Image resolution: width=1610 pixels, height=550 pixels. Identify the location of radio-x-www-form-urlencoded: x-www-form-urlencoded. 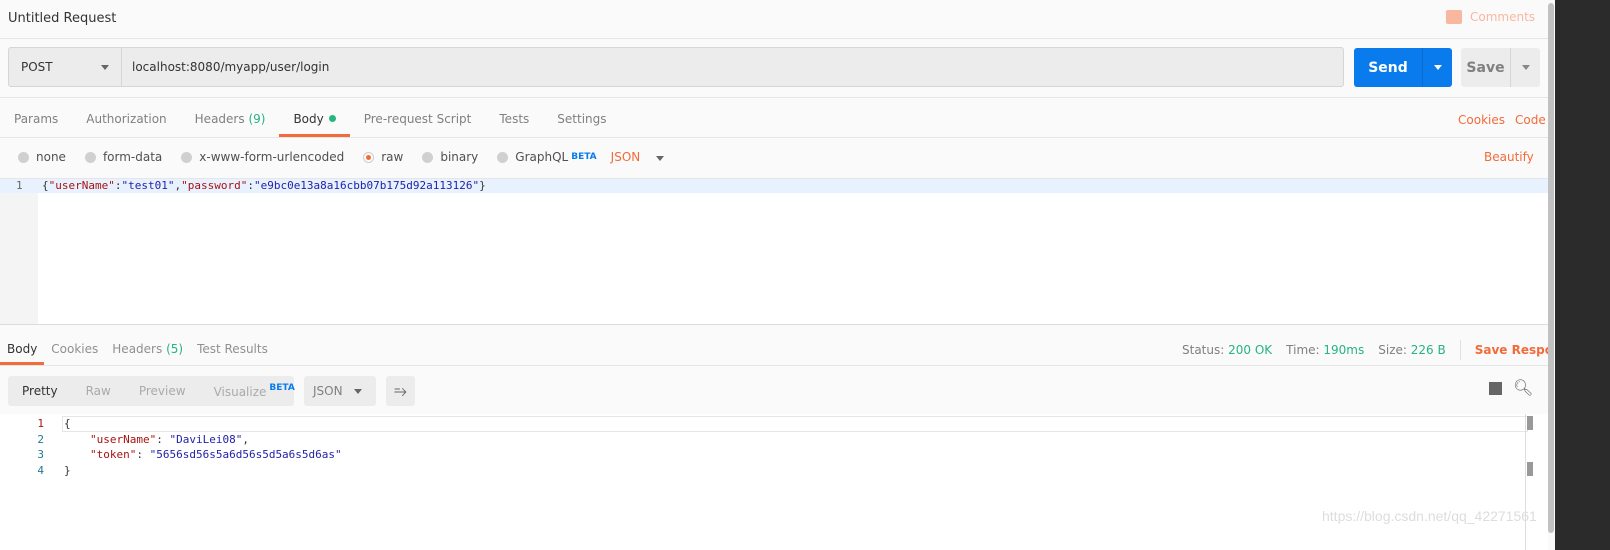
(262, 157).